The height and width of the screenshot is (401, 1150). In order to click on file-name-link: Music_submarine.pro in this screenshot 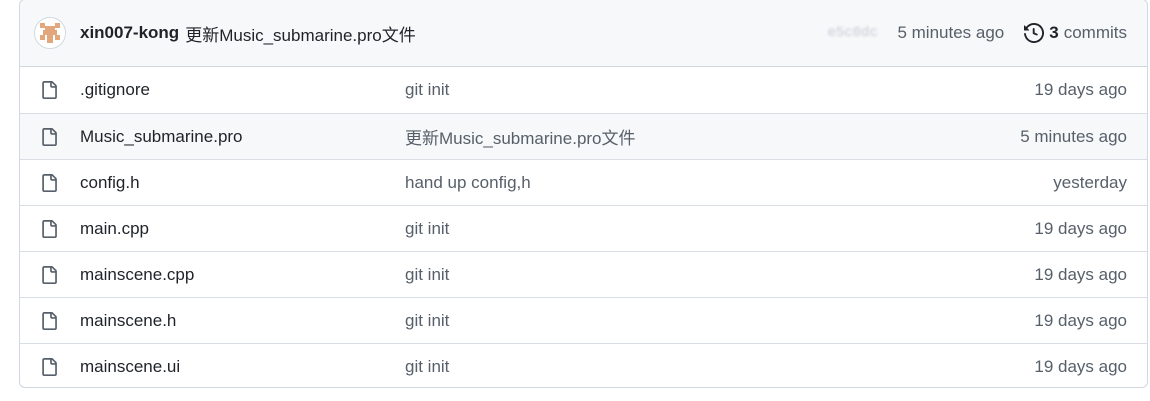, I will do `click(242, 137)`.